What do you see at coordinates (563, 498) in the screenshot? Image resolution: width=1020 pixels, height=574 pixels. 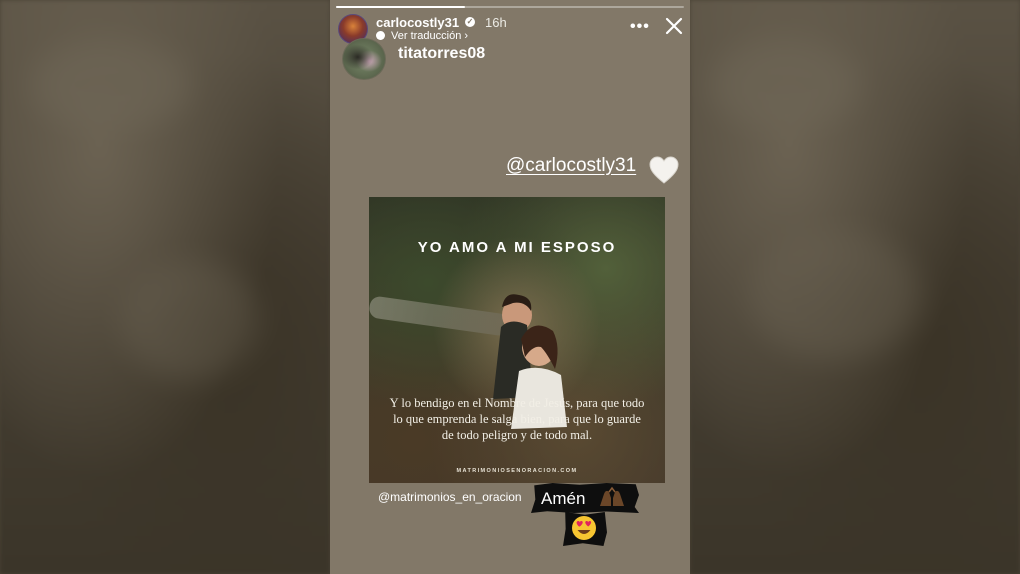 I see `amen-text: Amén` at bounding box center [563, 498].